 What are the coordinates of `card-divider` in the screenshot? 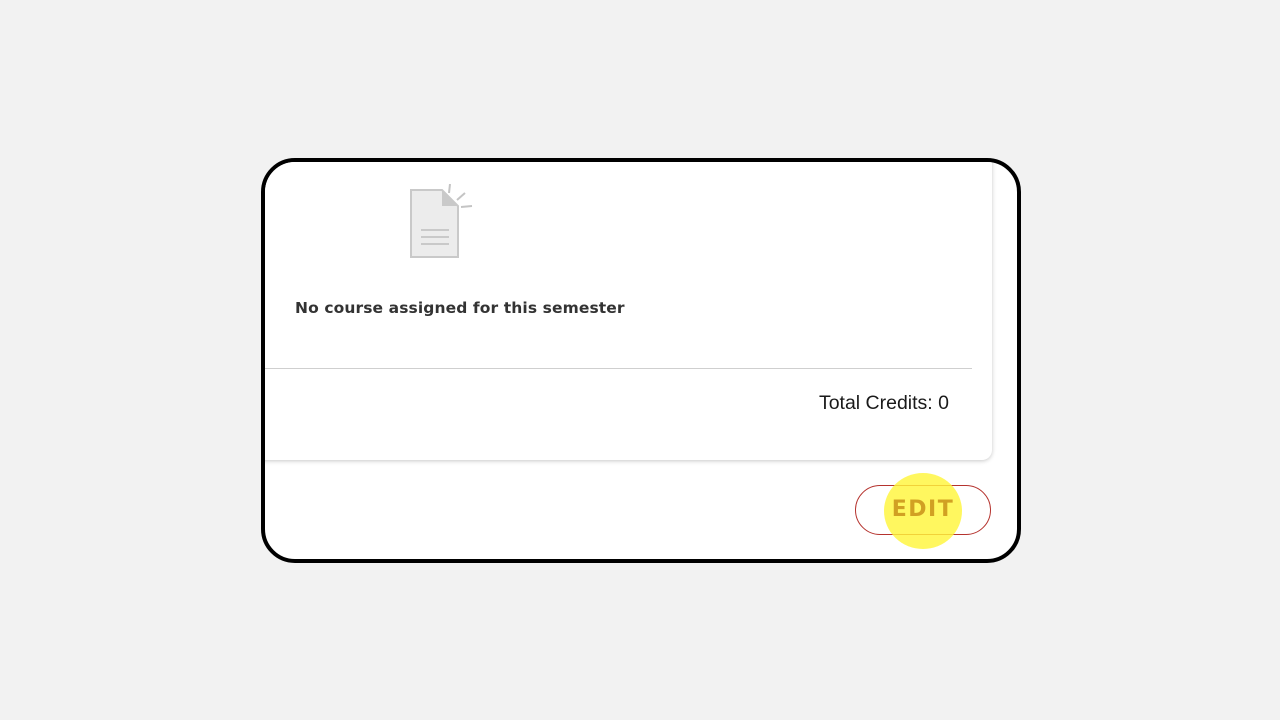 It's located at (618, 368).